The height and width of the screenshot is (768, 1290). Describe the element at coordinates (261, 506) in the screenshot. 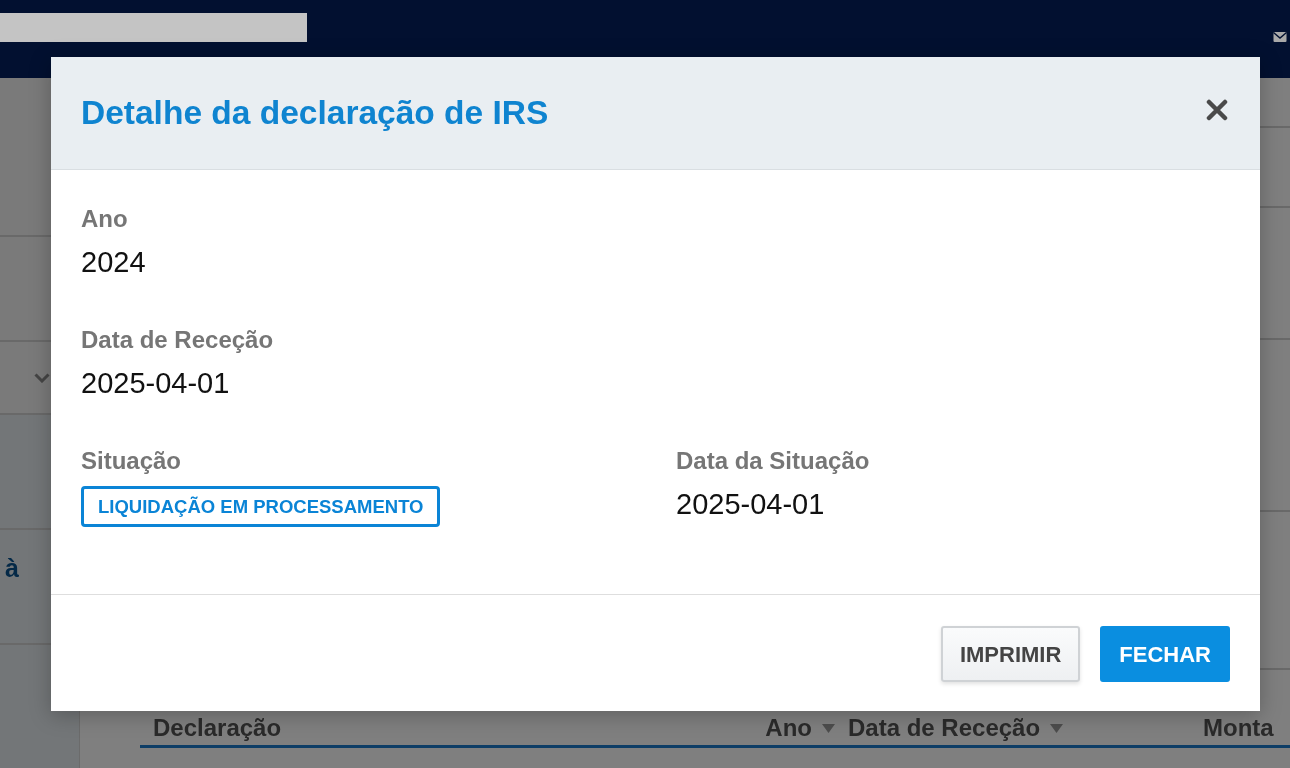

I see `status-badge: LIQUIDAÇÃO EM PROCESSAMENTO` at that location.